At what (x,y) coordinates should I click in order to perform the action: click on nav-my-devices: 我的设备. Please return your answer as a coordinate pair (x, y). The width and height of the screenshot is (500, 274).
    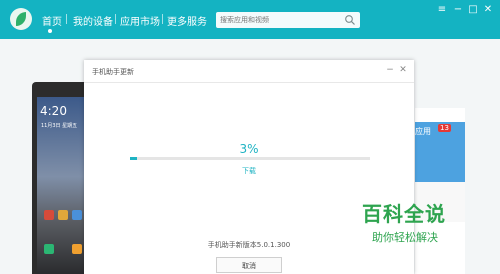
    Looking at the image, I should click on (93, 20).